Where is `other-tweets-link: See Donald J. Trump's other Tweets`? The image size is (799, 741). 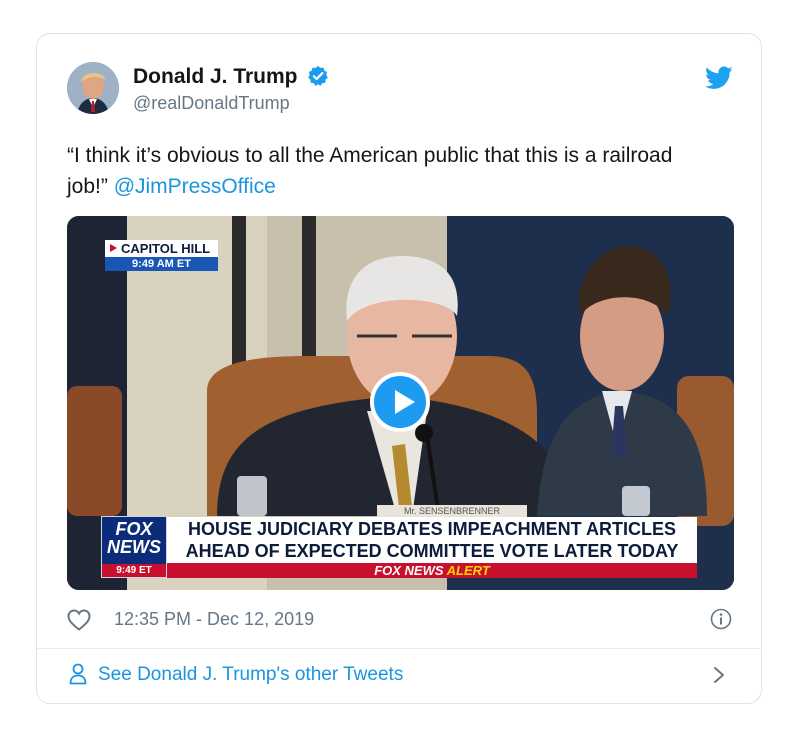
other-tweets-link: See Donald J. Trump's other Tweets is located at coordinates (399, 676).